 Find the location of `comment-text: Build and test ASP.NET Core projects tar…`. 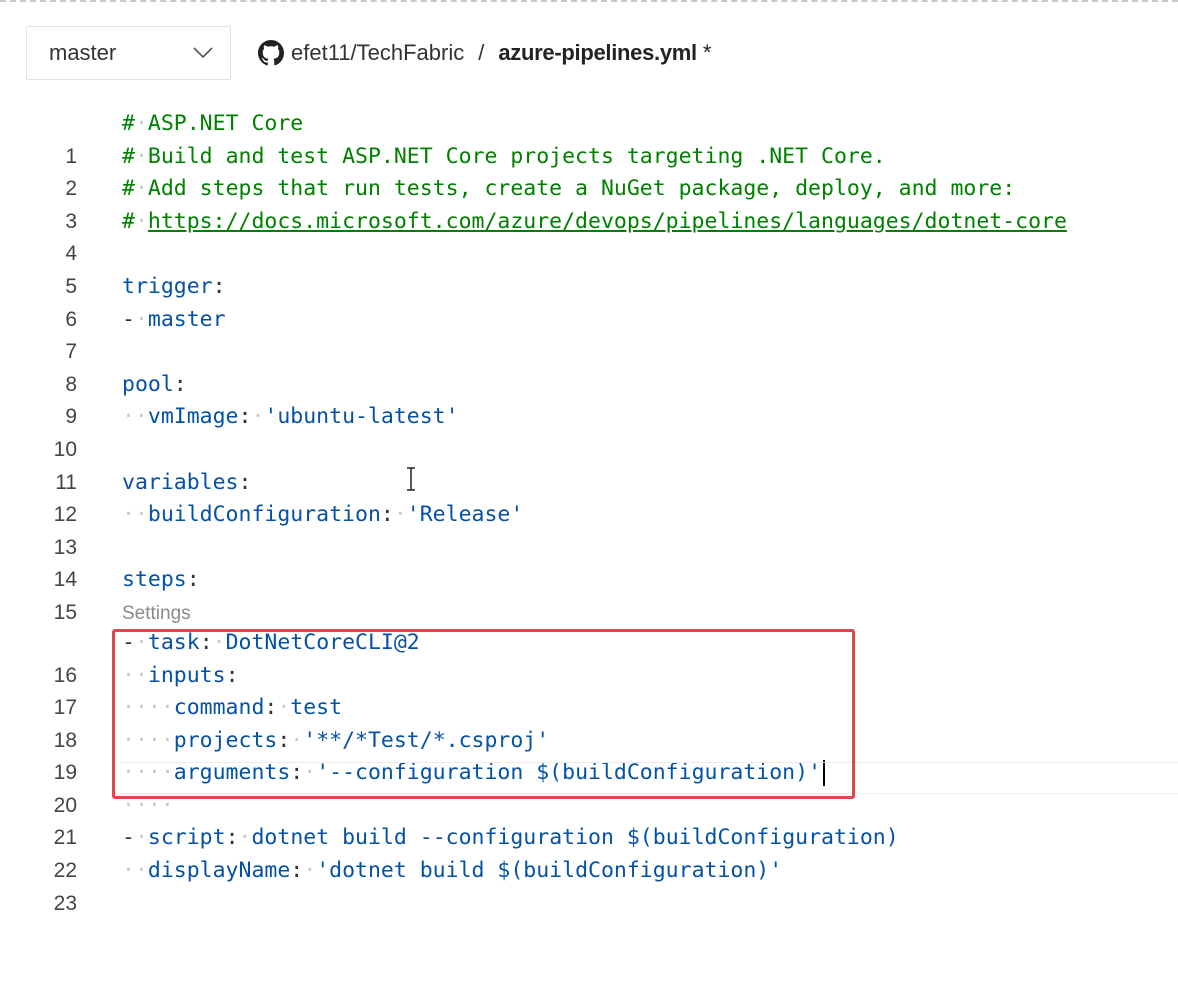

comment-text: Build and test ASP.NET Core projects tar… is located at coordinates (516, 156).